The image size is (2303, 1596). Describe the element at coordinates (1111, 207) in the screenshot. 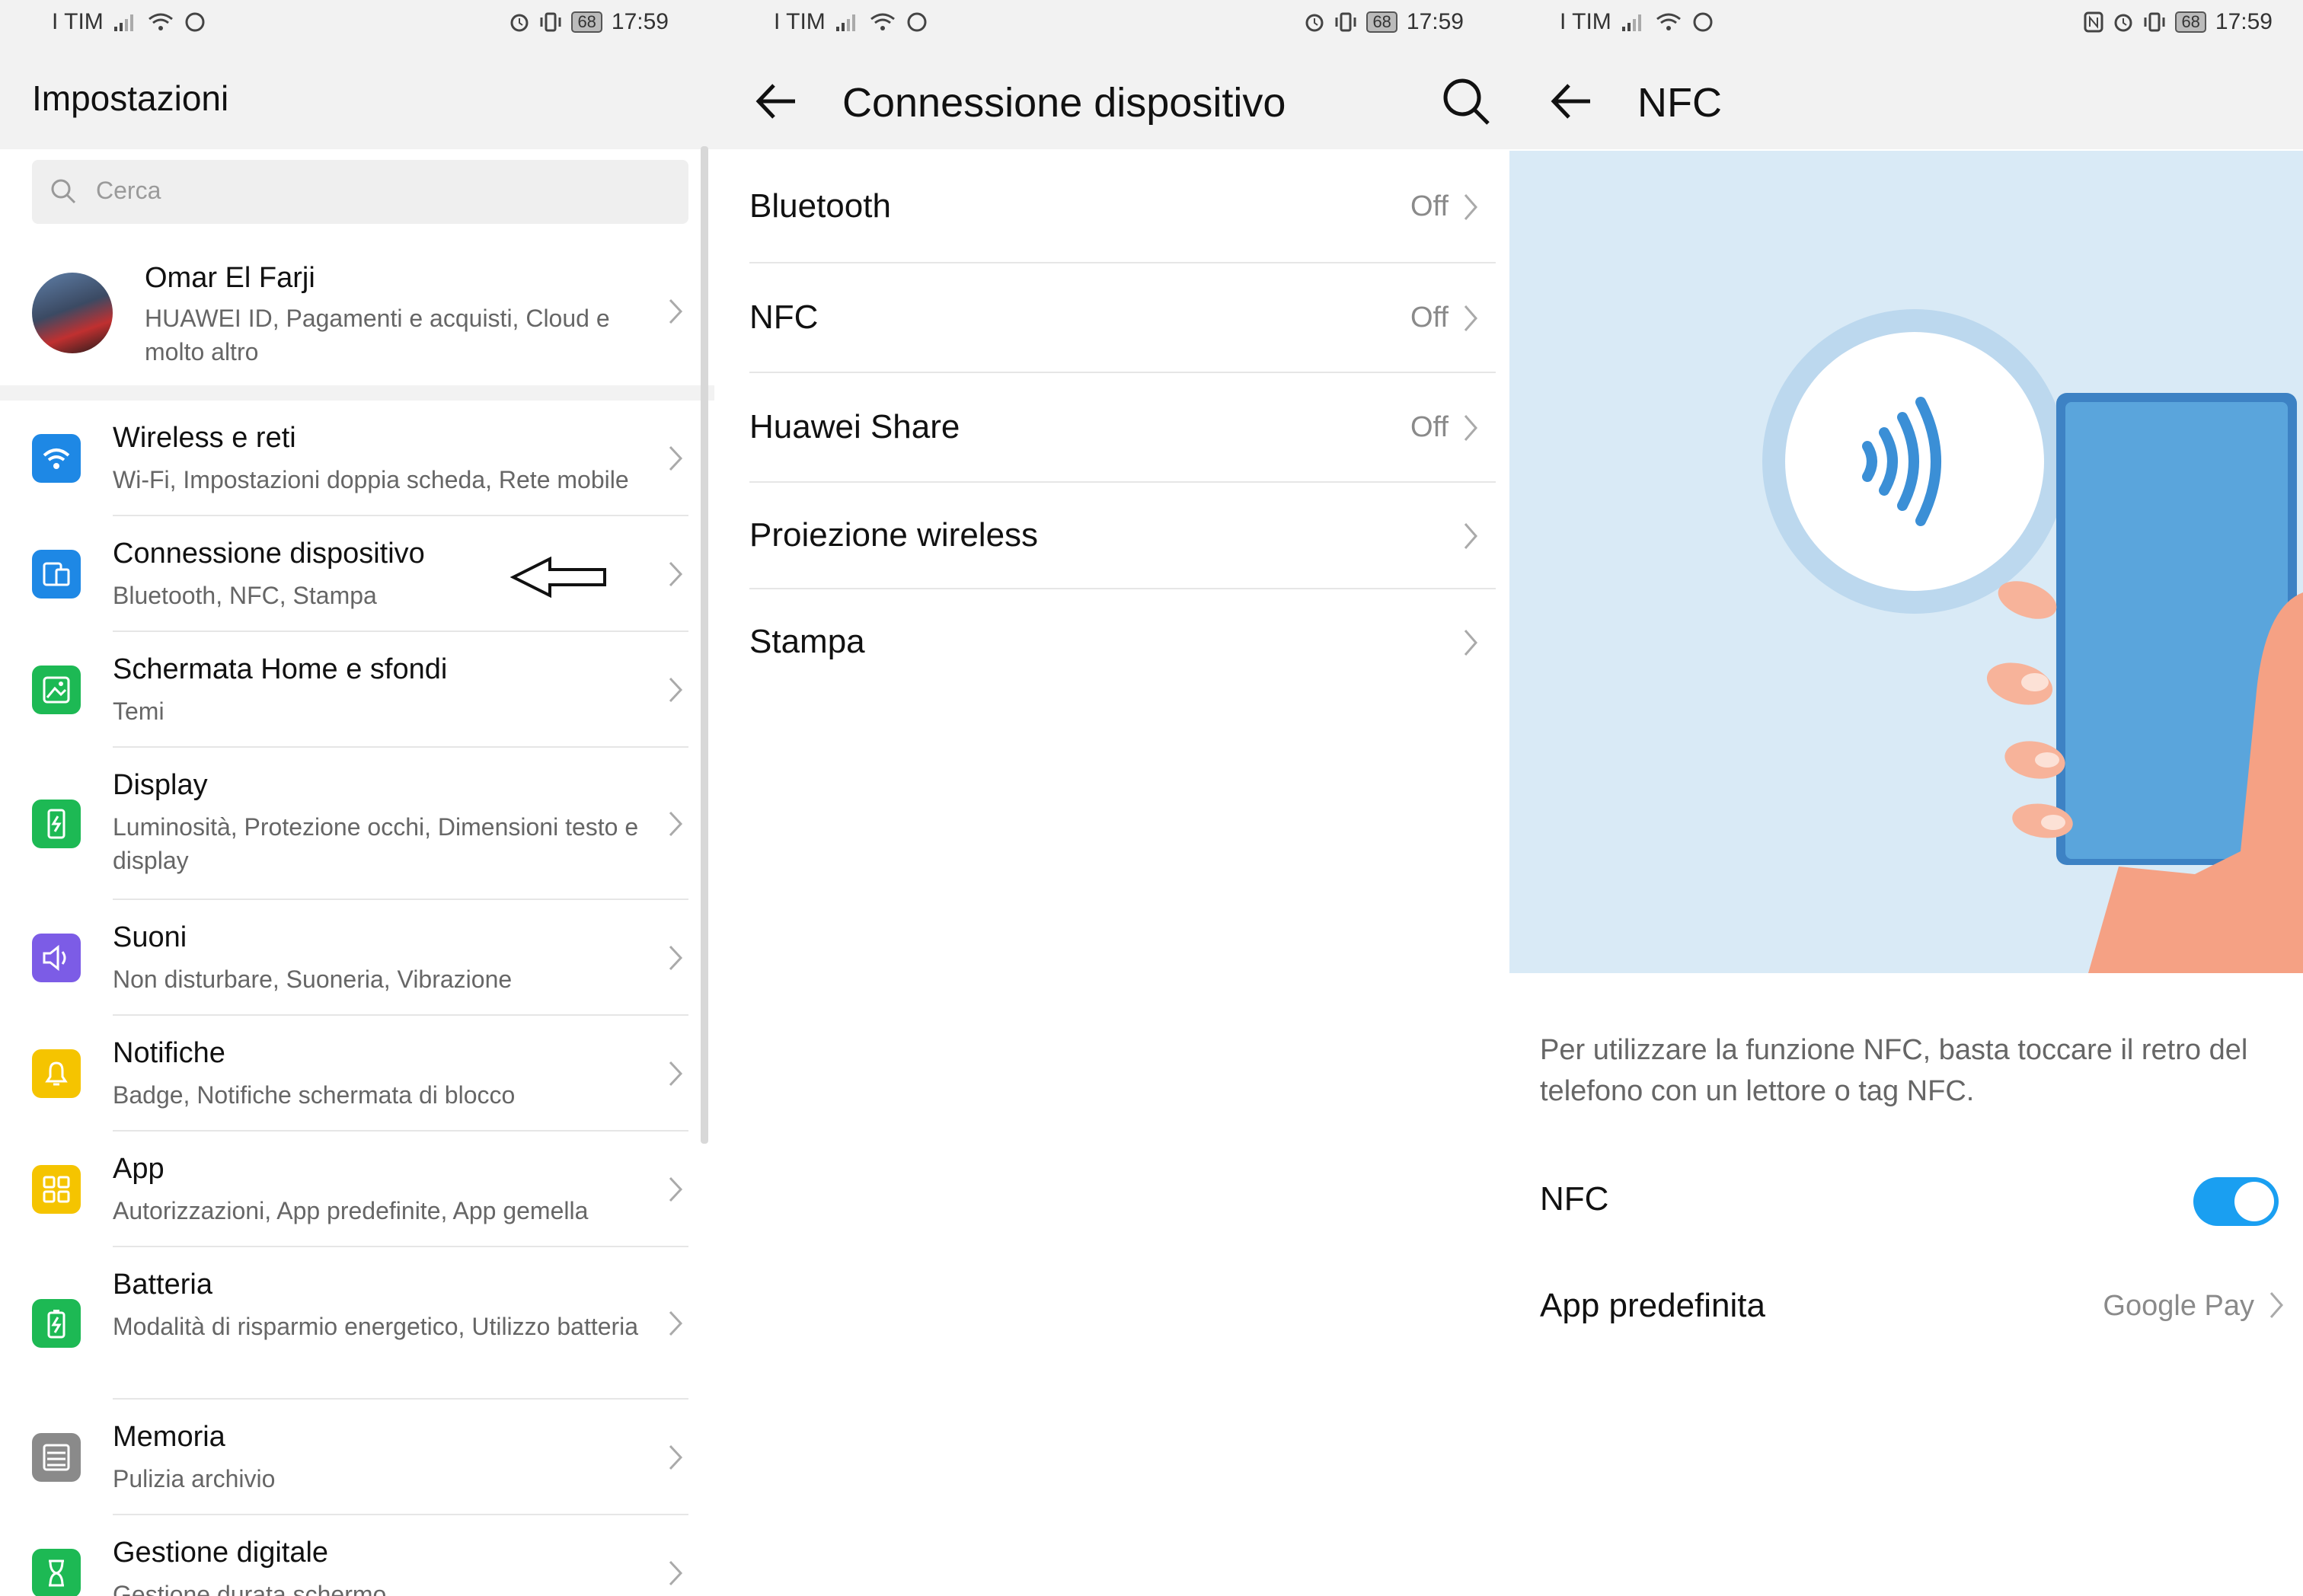

I see `list-item-bluetooth: Bluetooth Off` at that location.